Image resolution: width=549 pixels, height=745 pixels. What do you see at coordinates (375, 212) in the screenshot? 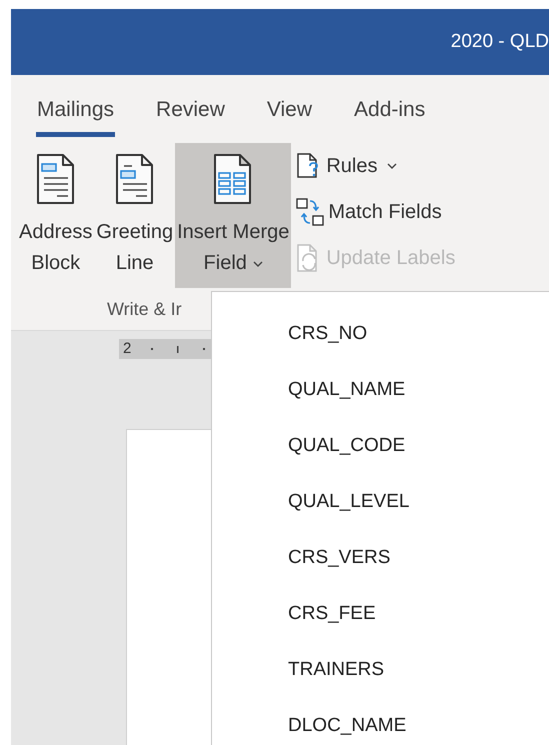
I see `ribbon-button: Match Fields` at bounding box center [375, 212].